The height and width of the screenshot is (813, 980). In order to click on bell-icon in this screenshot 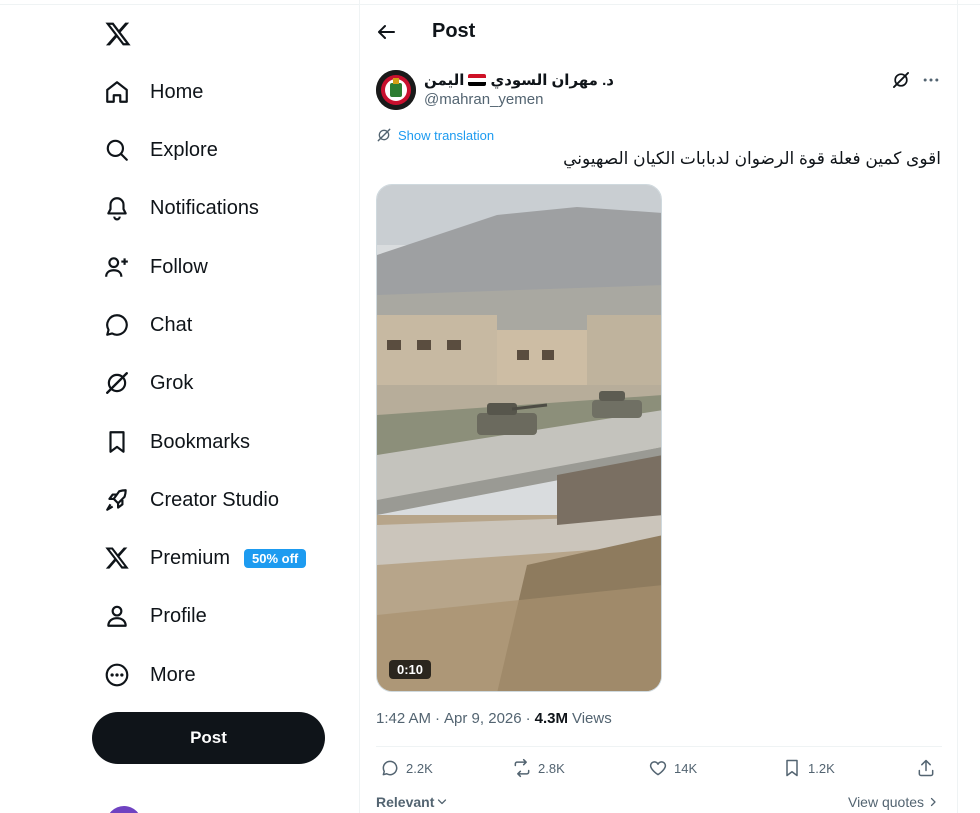, I will do `click(117, 208)`.